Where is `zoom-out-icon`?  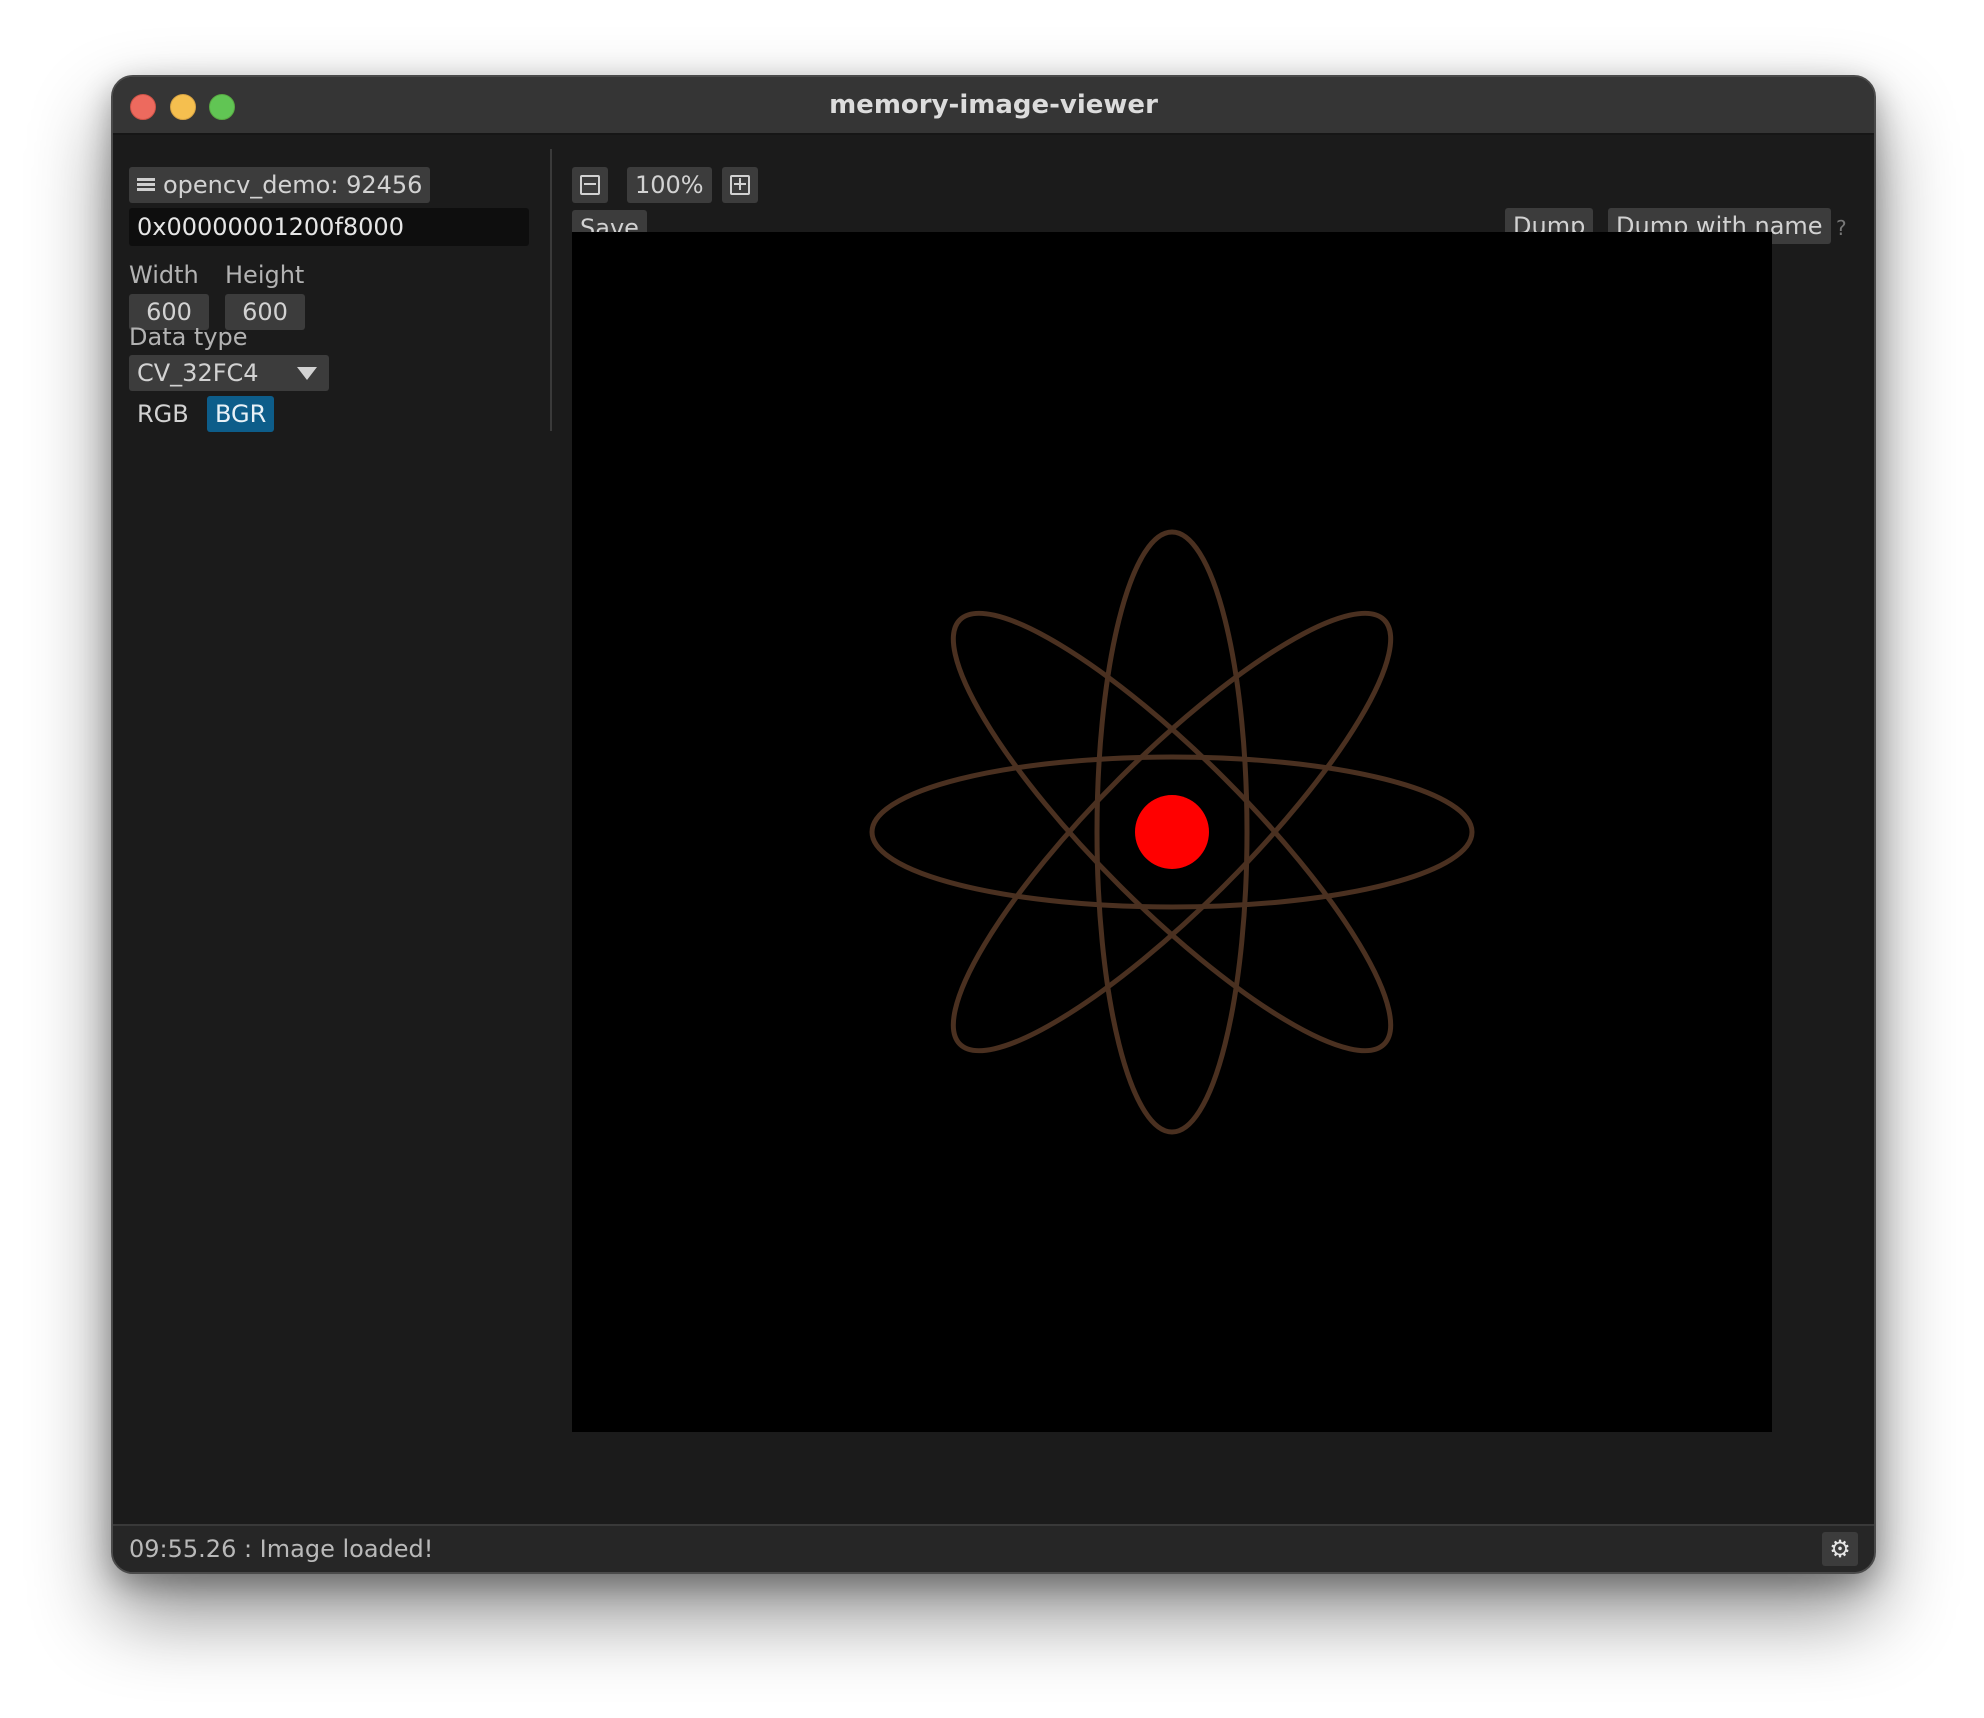 zoom-out-icon is located at coordinates (590, 185).